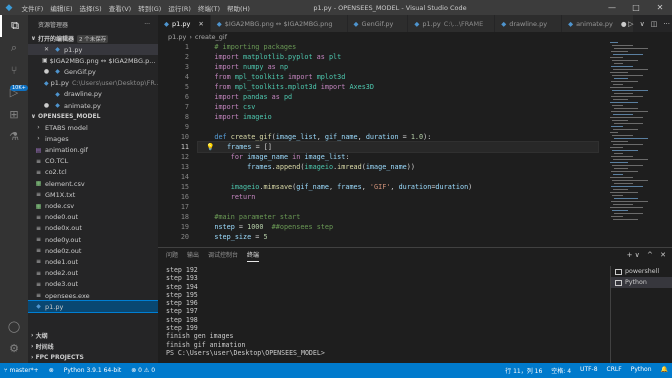 The width and height of the screenshot is (672, 378). Describe the element at coordinates (38, 161) in the screenshot. I see `file-icon: ≡` at that location.